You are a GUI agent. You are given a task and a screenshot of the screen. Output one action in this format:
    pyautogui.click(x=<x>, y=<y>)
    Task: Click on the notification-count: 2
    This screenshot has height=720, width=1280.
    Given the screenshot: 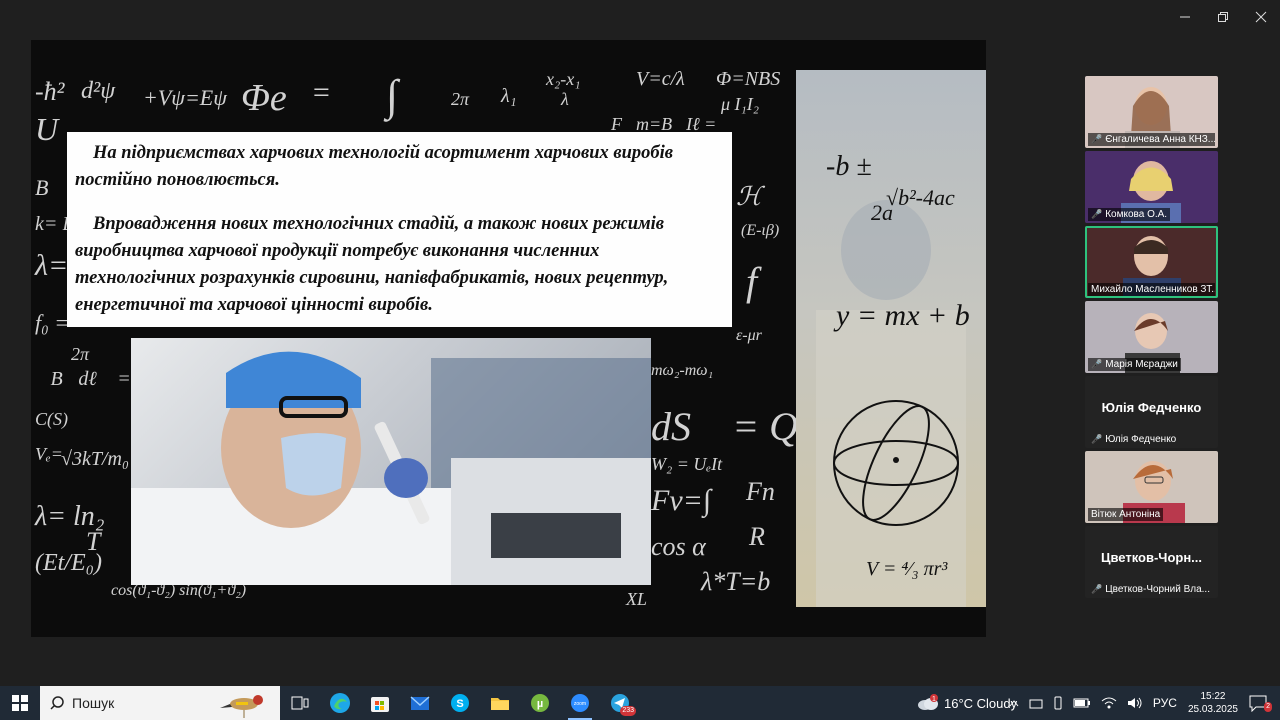 What is the action you would take?
    pyautogui.click(x=1268, y=707)
    